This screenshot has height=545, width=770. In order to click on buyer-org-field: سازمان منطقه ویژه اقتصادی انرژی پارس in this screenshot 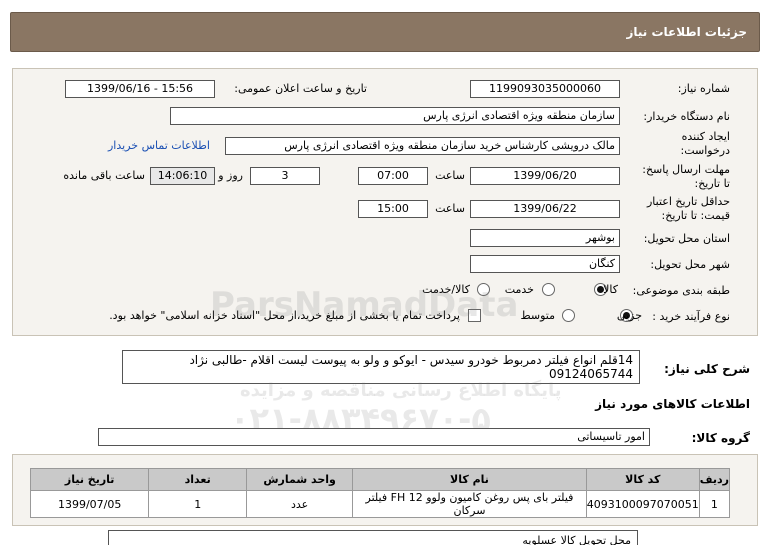, I will do `click(395, 116)`.